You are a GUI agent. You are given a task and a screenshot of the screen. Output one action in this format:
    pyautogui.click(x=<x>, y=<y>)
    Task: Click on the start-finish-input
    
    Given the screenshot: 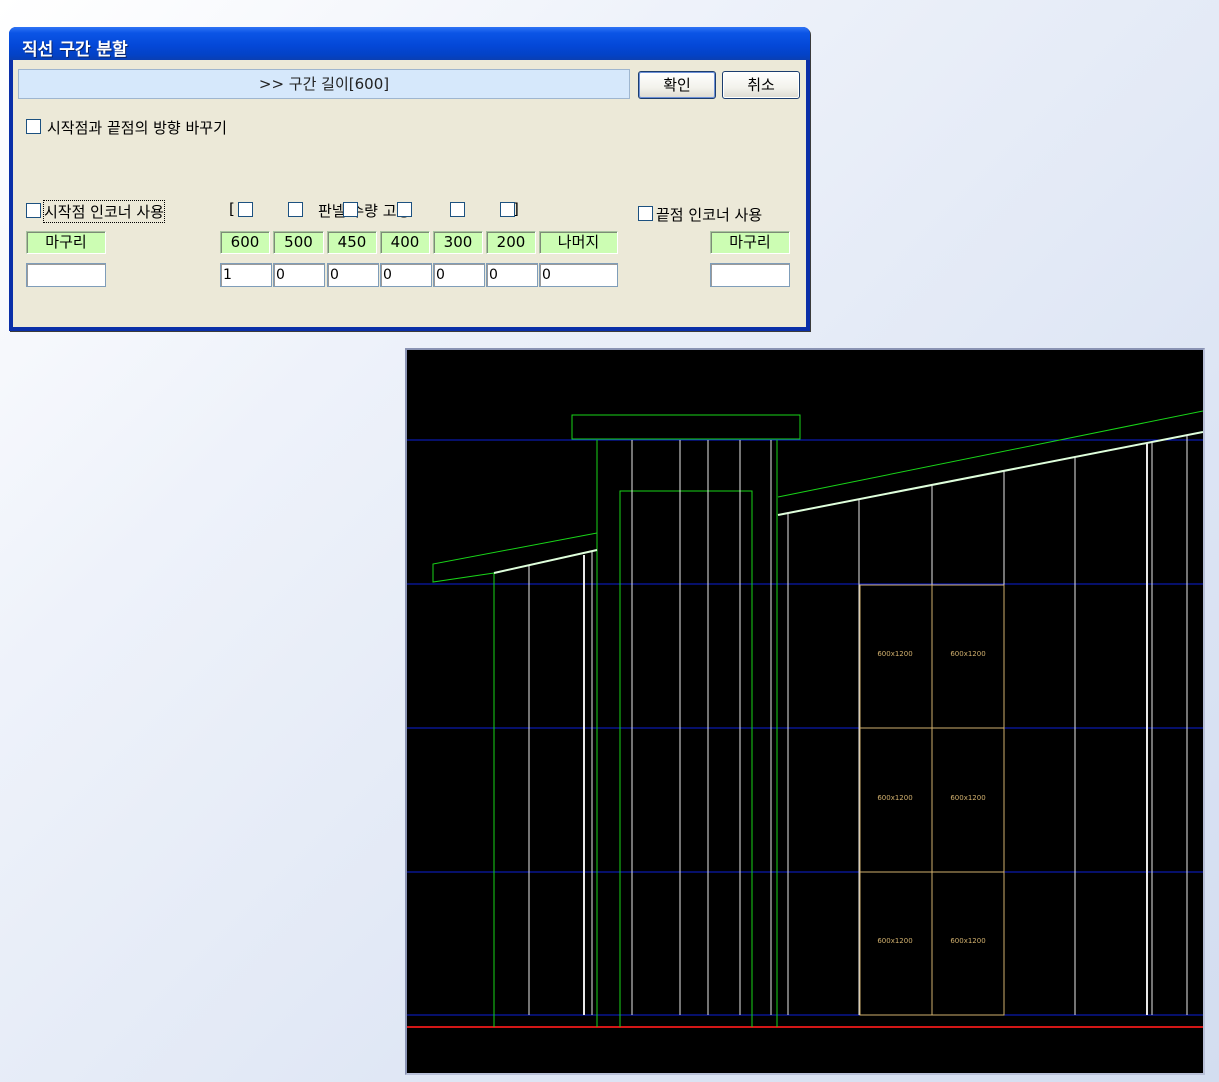 What is the action you would take?
    pyautogui.click(x=66, y=275)
    